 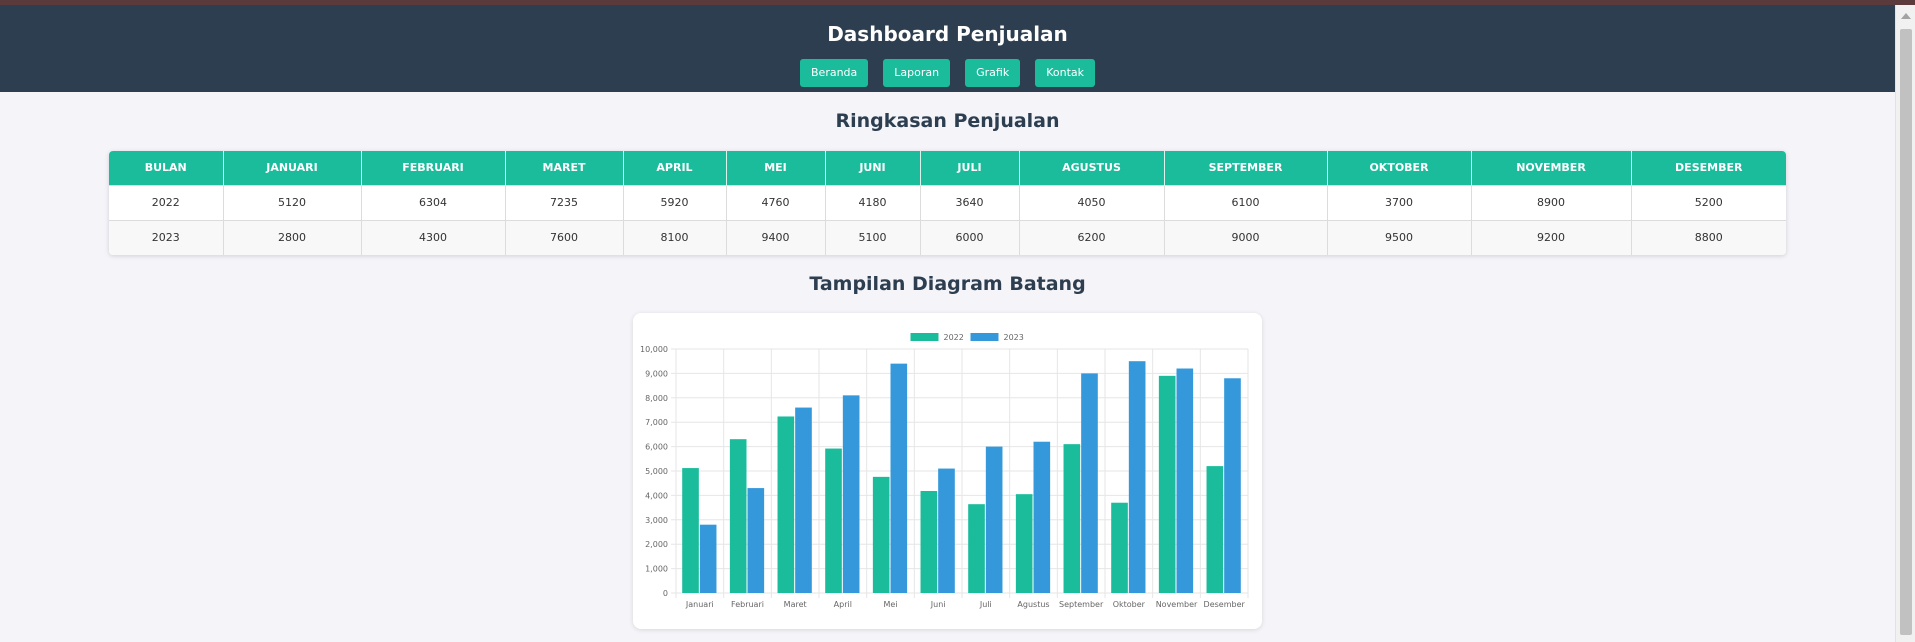 I want to click on column-header: MEI, so click(x=776, y=168).